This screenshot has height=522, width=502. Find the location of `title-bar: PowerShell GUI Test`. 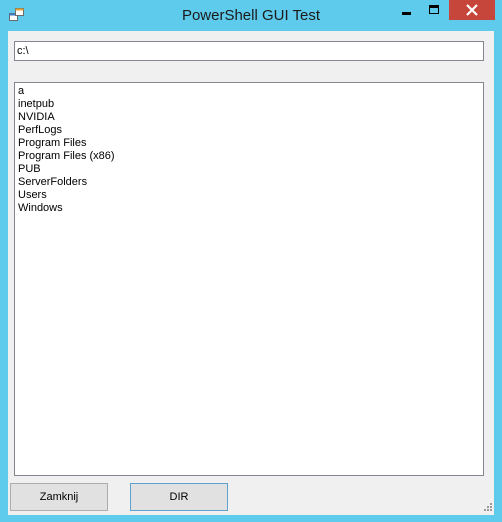

title-bar: PowerShell GUI Test is located at coordinates (251, 15).